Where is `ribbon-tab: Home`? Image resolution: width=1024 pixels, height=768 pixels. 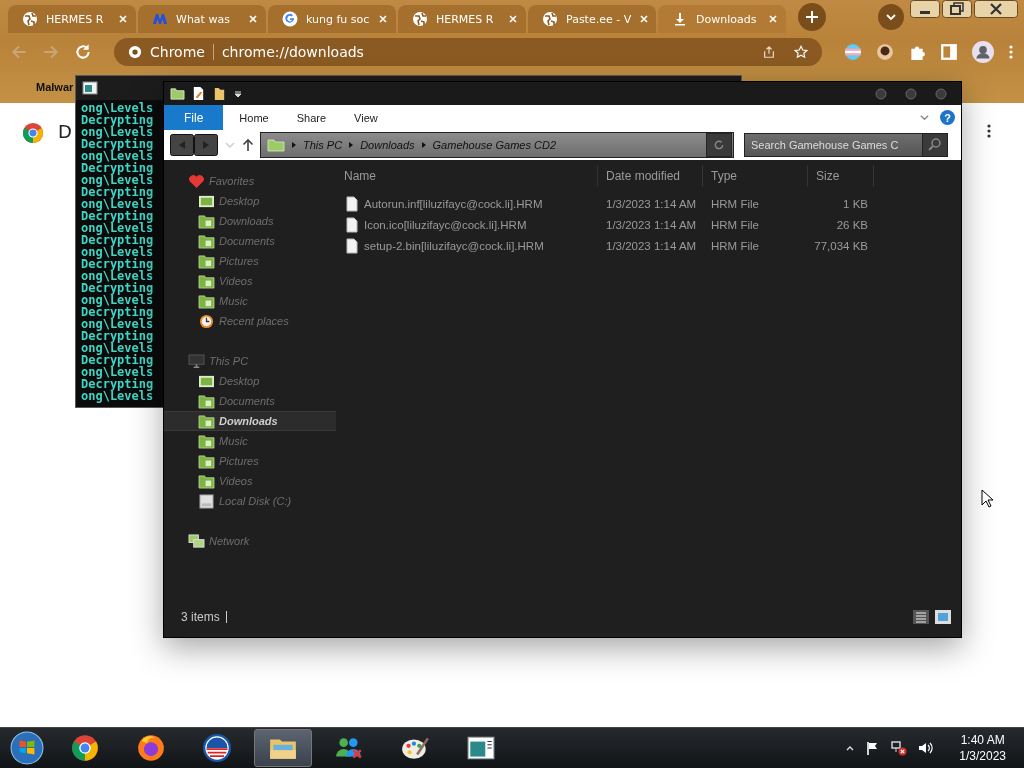
ribbon-tab: Home is located at coordinates (254, 117).